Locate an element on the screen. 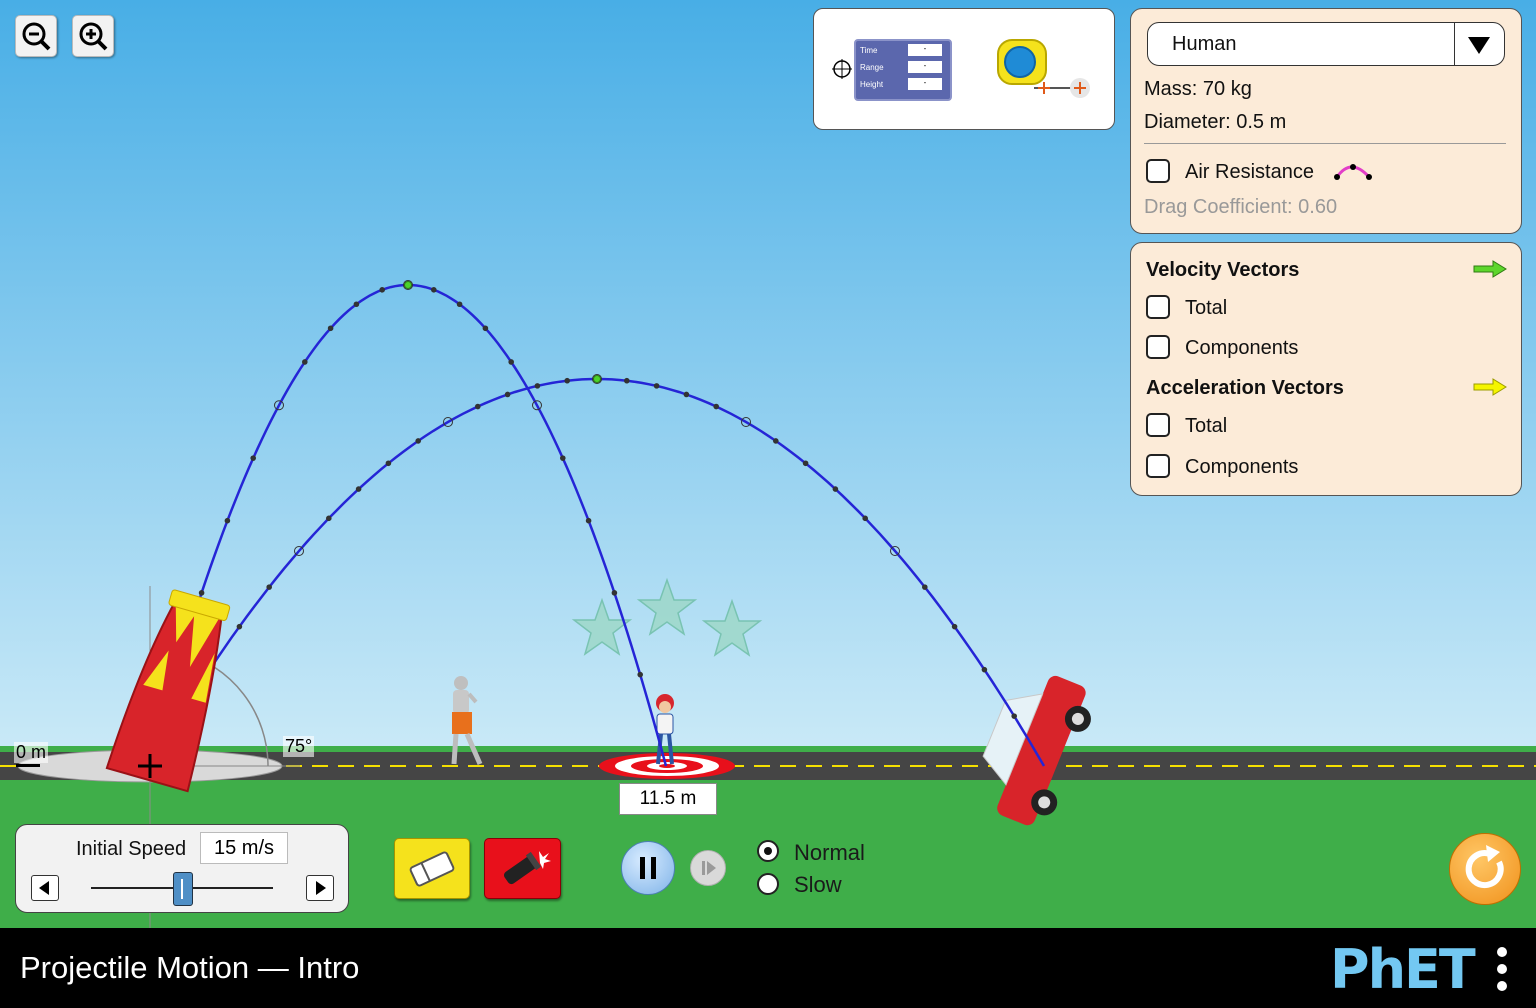  speed-increase-button is located at coordinates (320, 888).